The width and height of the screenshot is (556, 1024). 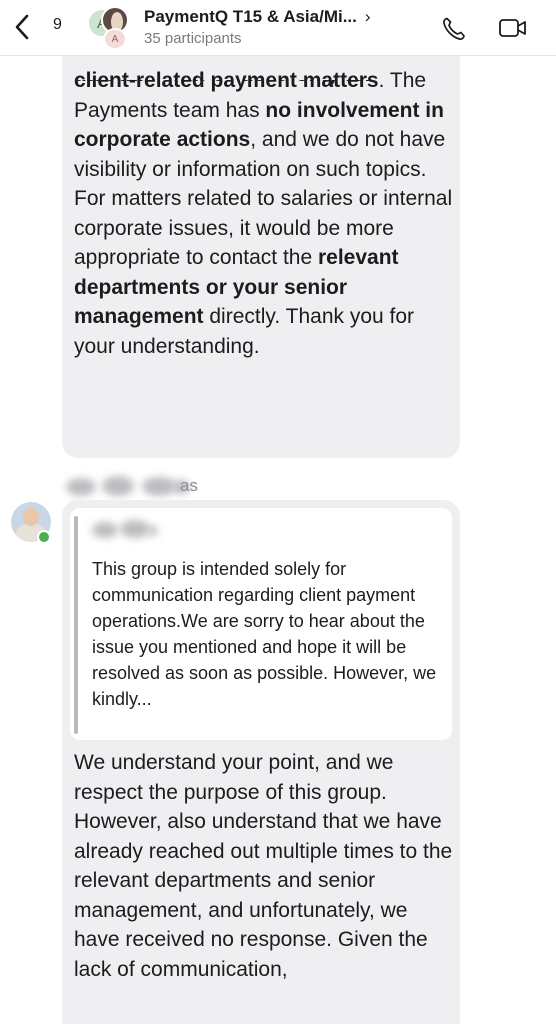 What do you see at coordinates (189, 485) in the screenshot?
I see `sender-name-suffix: as` at bounding box center [189, 485].